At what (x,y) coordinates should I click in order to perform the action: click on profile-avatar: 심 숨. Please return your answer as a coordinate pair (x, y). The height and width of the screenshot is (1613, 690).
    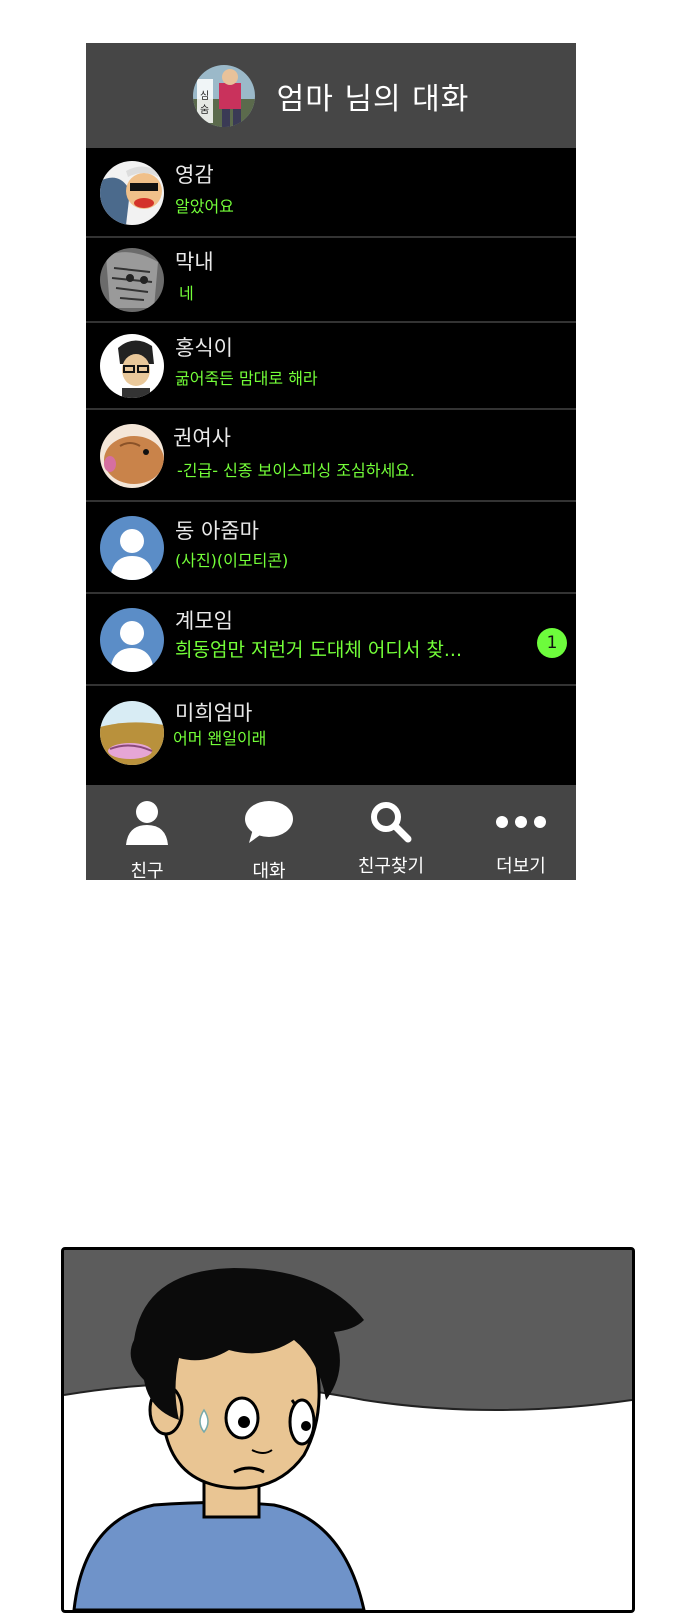
    Looking at the image, I should click on (223, 95).